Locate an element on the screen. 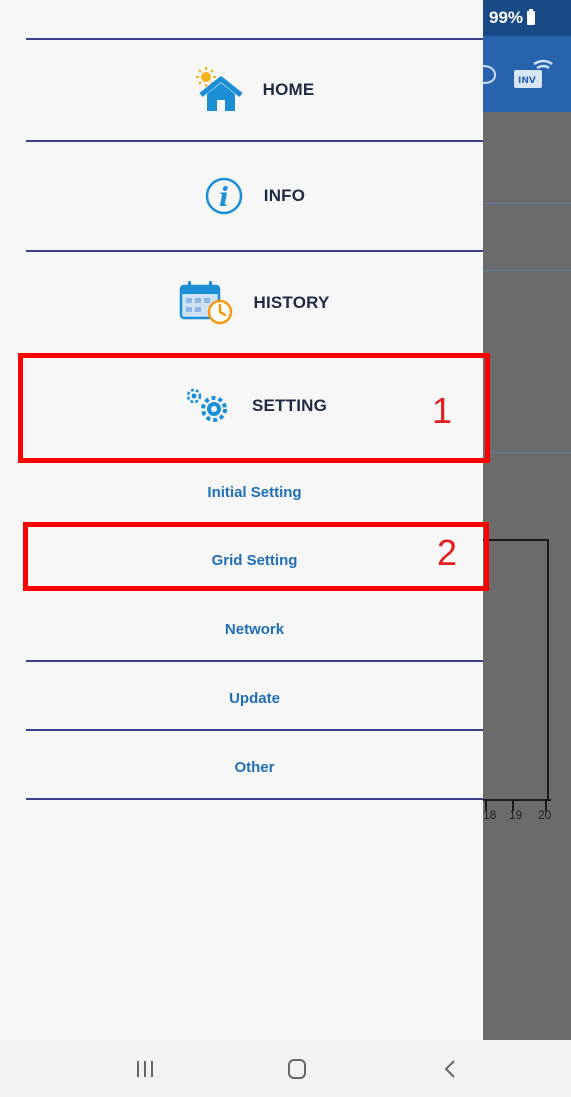 This screenshot has height=1097, width=571. recent-apps-button is located at coordinates (145, 1068).